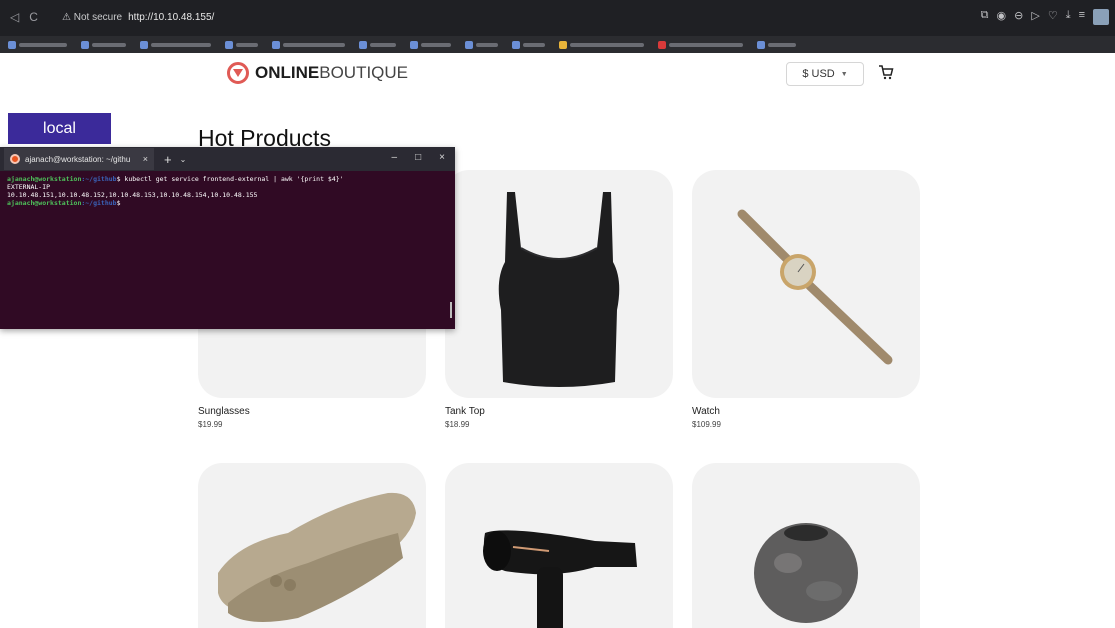  I want to click on product-image-tank-top, so click(559, 284).